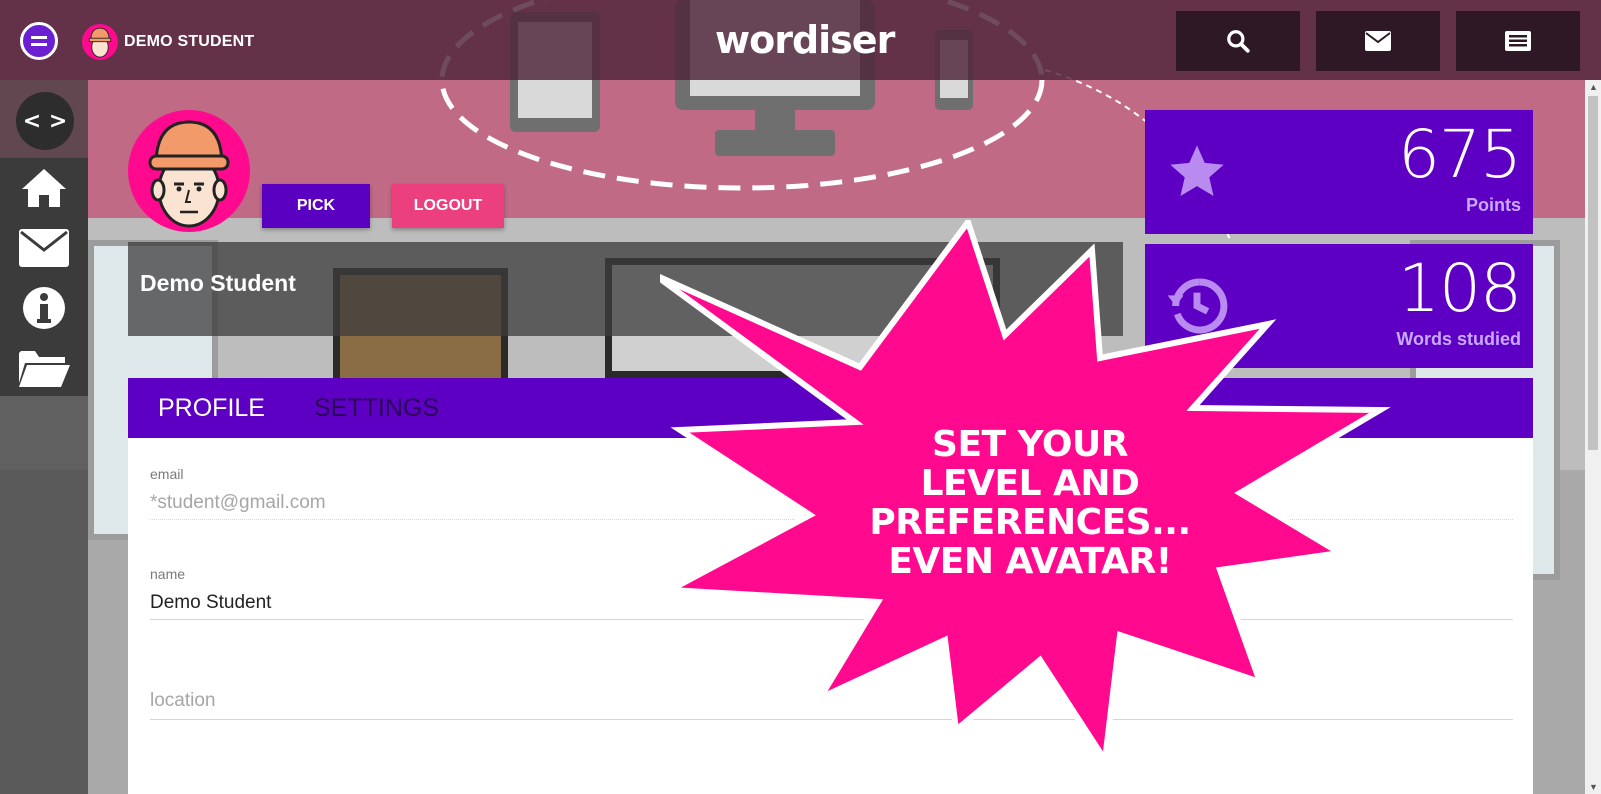  I want to click on tab-settings: SETTINGS, so click(376, 408).